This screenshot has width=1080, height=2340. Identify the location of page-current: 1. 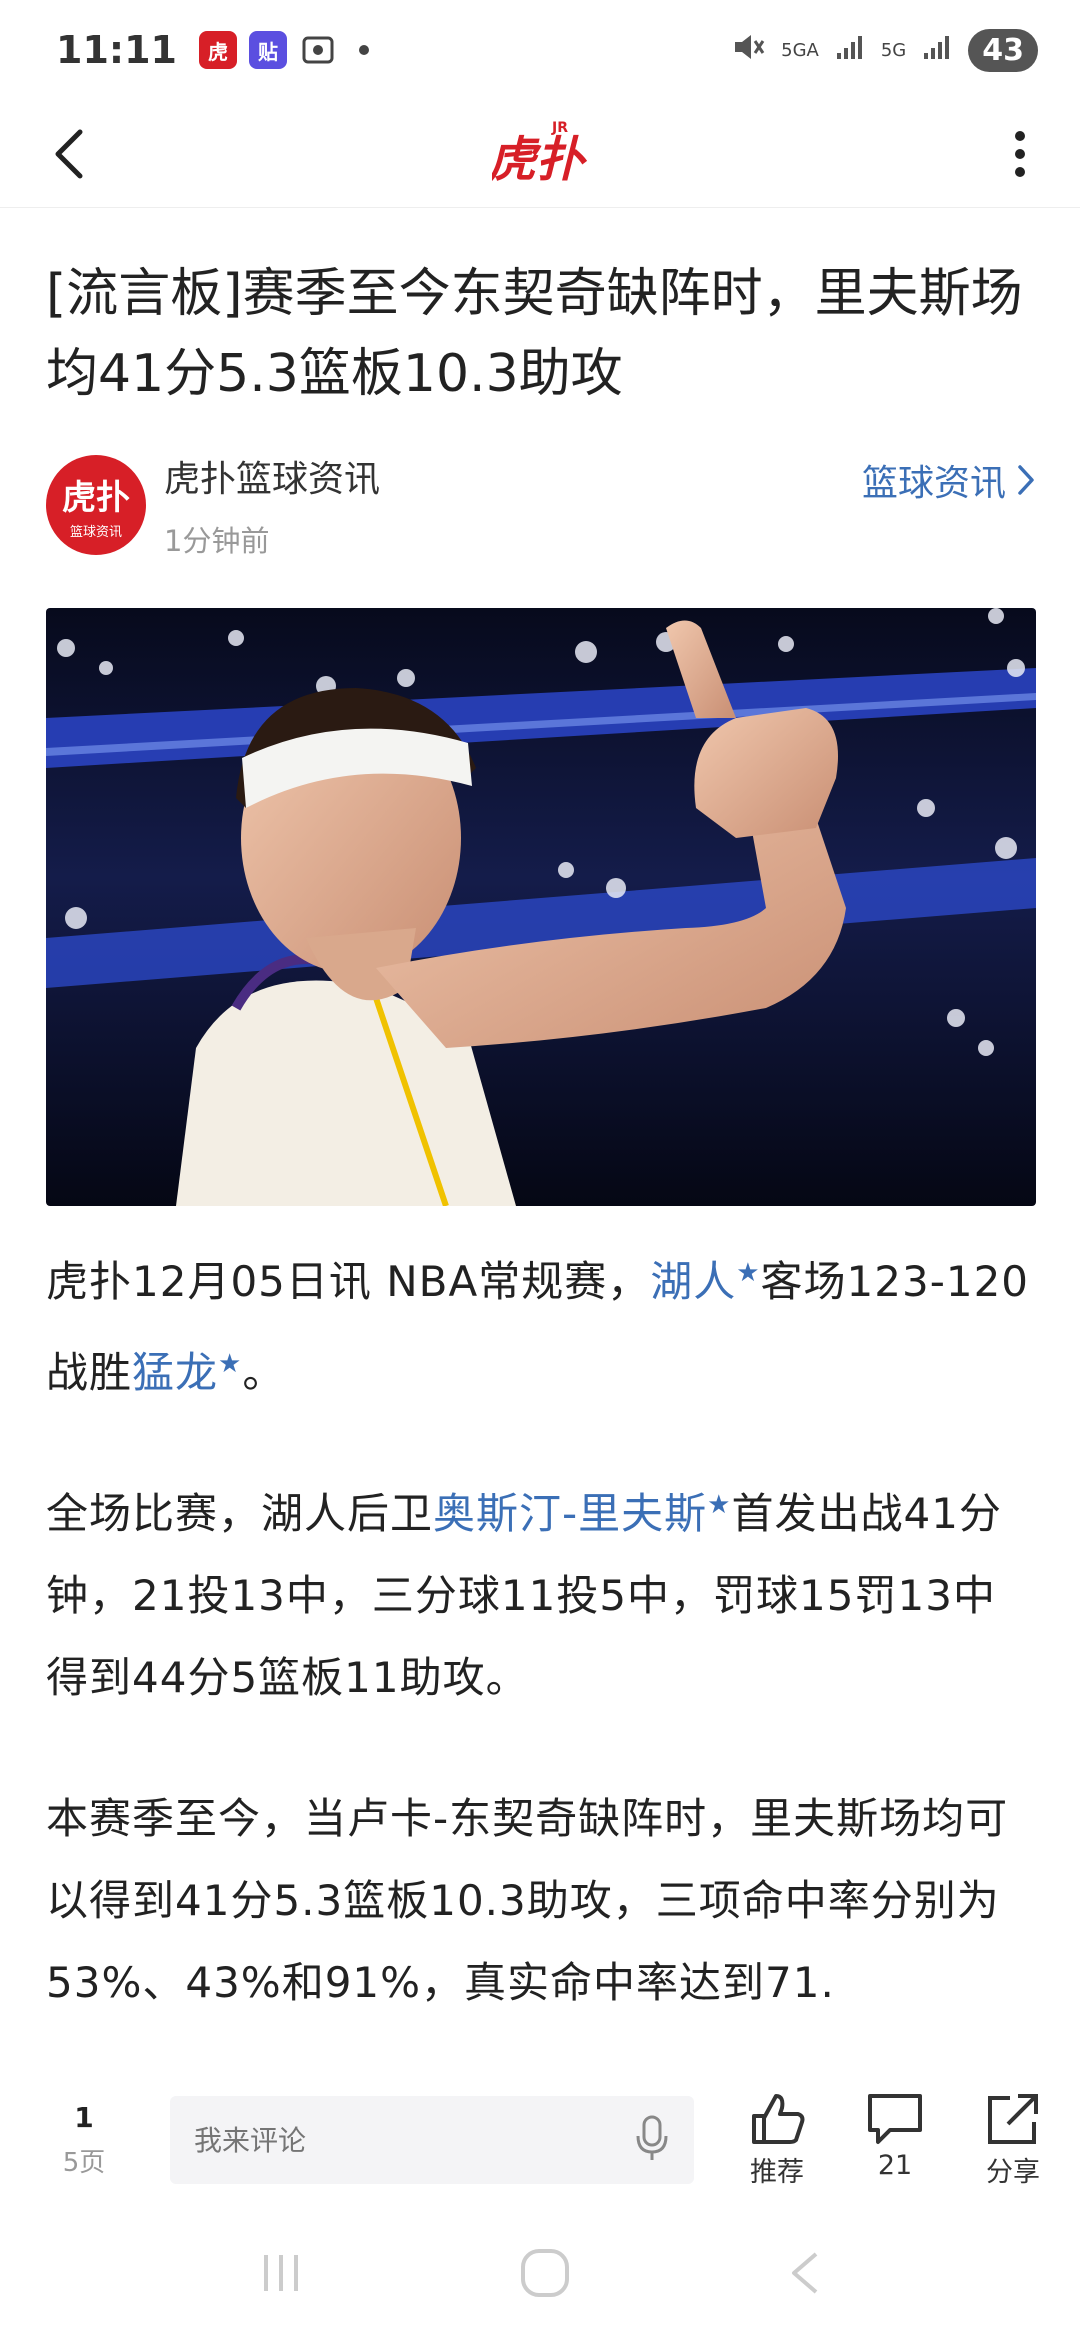
(84, 2117).